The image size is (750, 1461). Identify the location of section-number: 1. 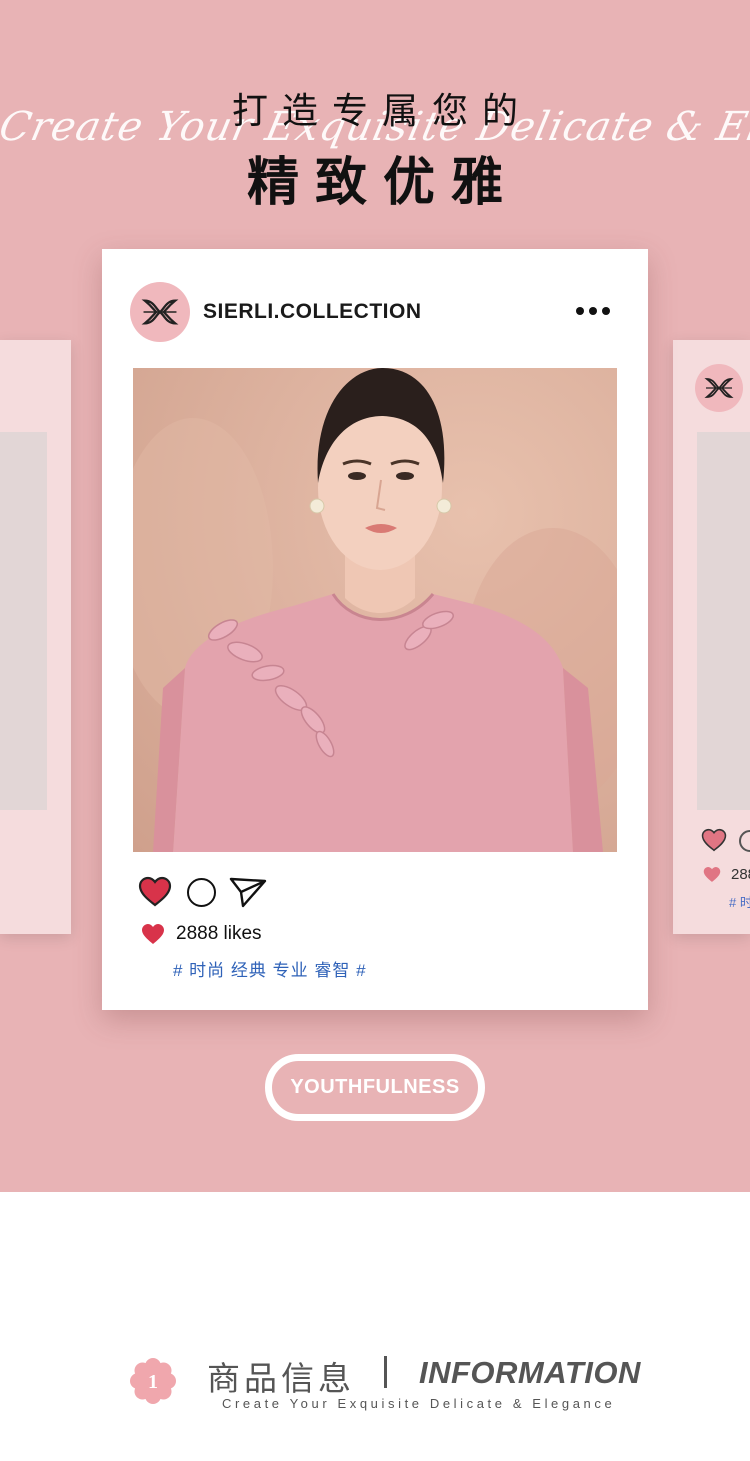
(153, 1382).